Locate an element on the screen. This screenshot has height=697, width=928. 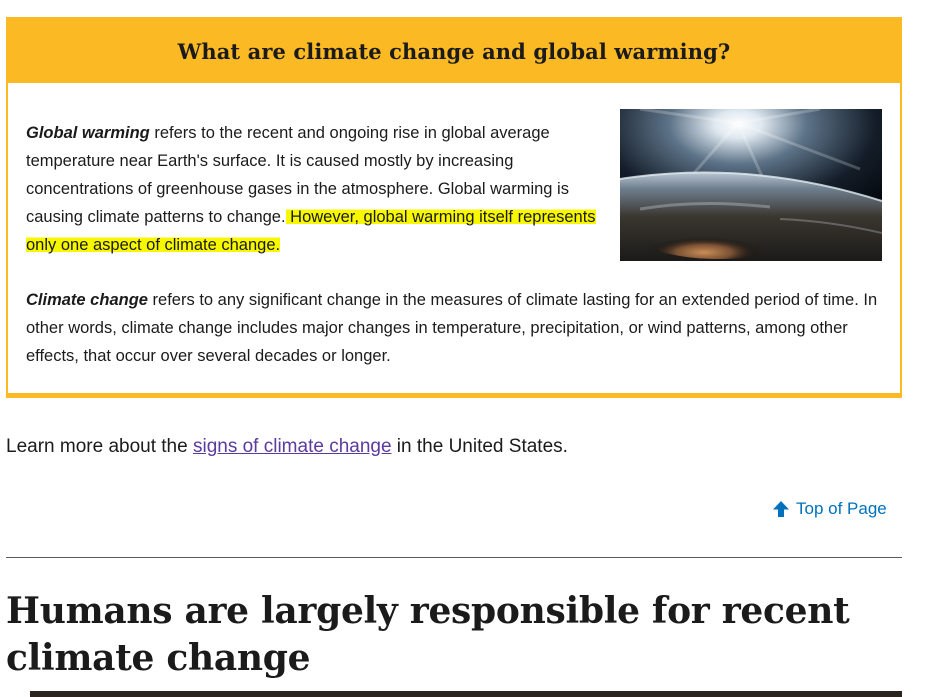
next-image-edge is located at coordinates (466, 694).